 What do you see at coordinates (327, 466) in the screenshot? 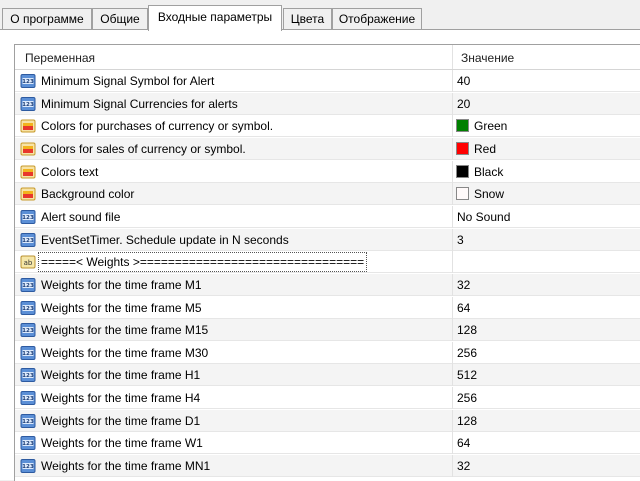
I see `table-row: 123 Weights for the time frame MN1 32` at bounding box center [327, 466].